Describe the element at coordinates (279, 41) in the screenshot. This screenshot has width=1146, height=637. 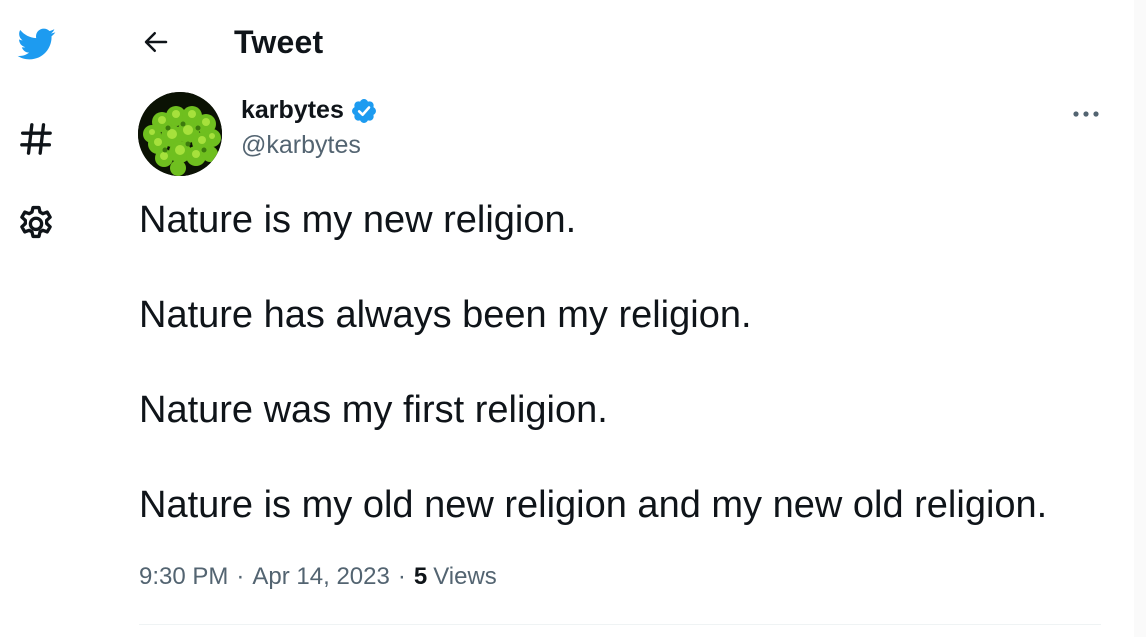
I see `page-title: Tweet` at that location.